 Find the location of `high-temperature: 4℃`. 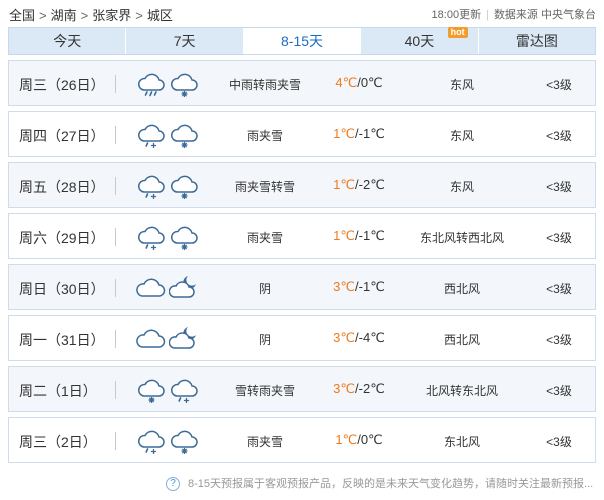

high-temperature: 4℃ is located at coordinates (346, 82).